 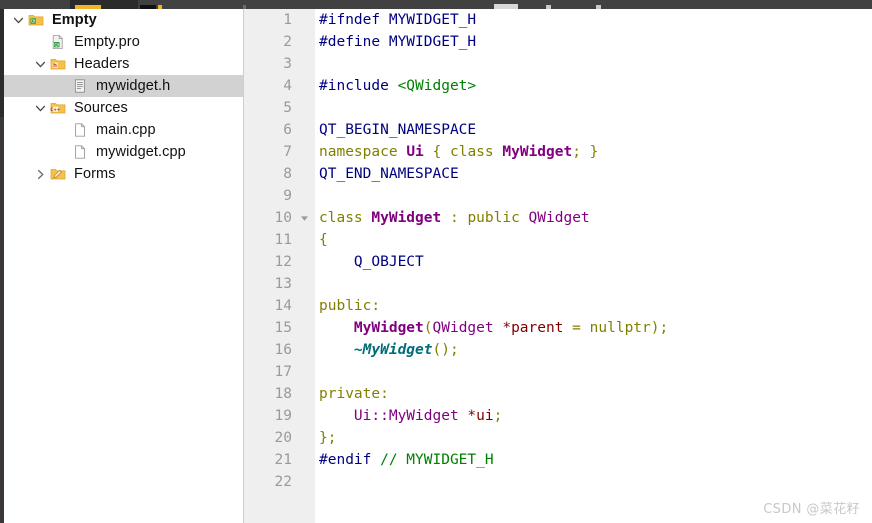 I want to click on line-number: 6, so click(x=287, y=130).